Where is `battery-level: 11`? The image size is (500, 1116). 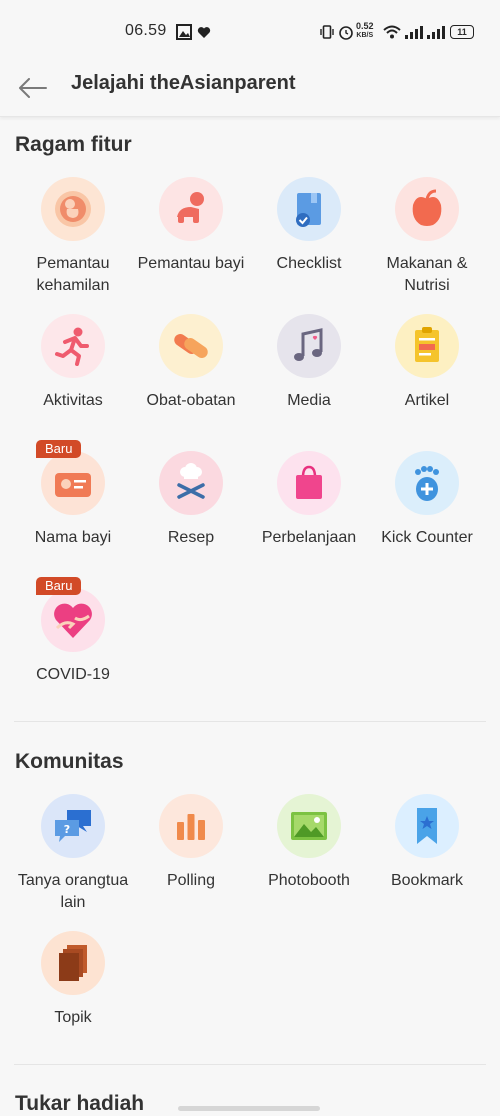
battery-level: 11 is located at coordinates (462, 32).